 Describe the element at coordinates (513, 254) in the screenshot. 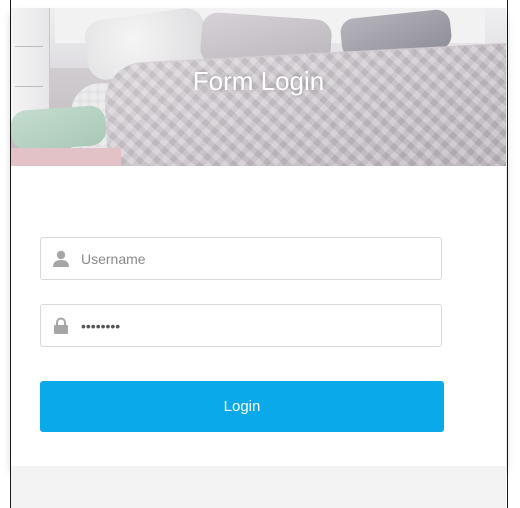

I see `window-frame-right` at that location.